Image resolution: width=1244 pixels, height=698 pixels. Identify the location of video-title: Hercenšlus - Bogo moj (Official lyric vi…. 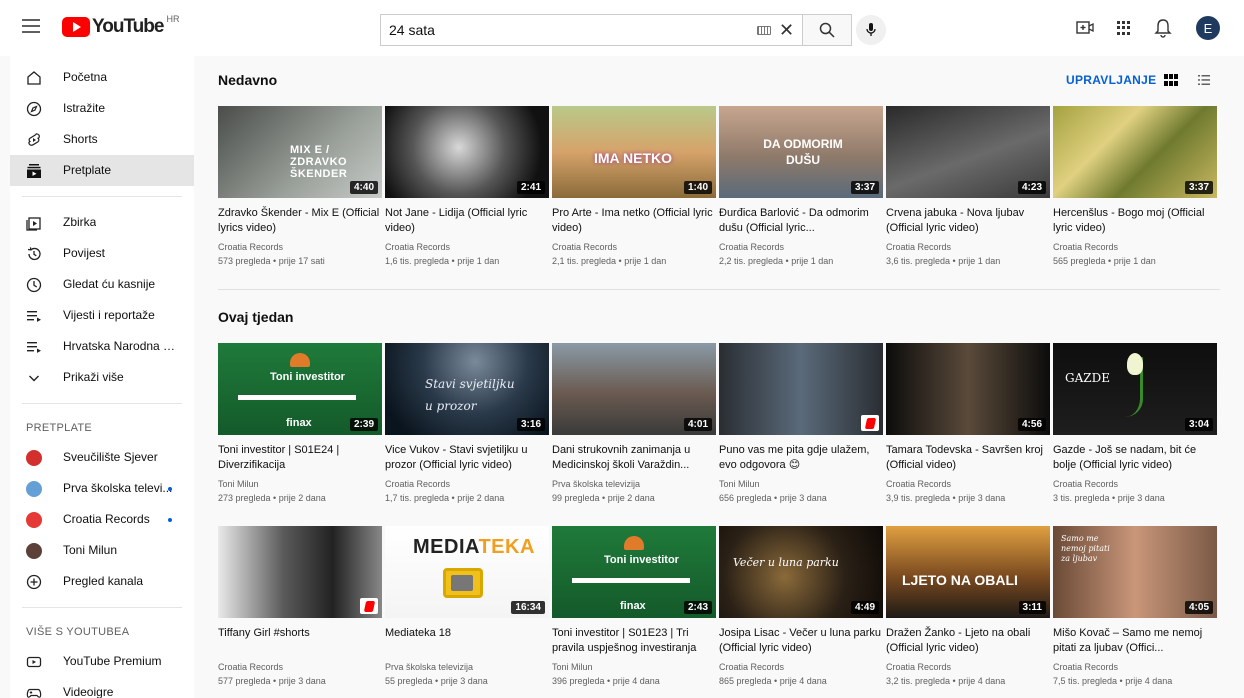
(1135, 221).